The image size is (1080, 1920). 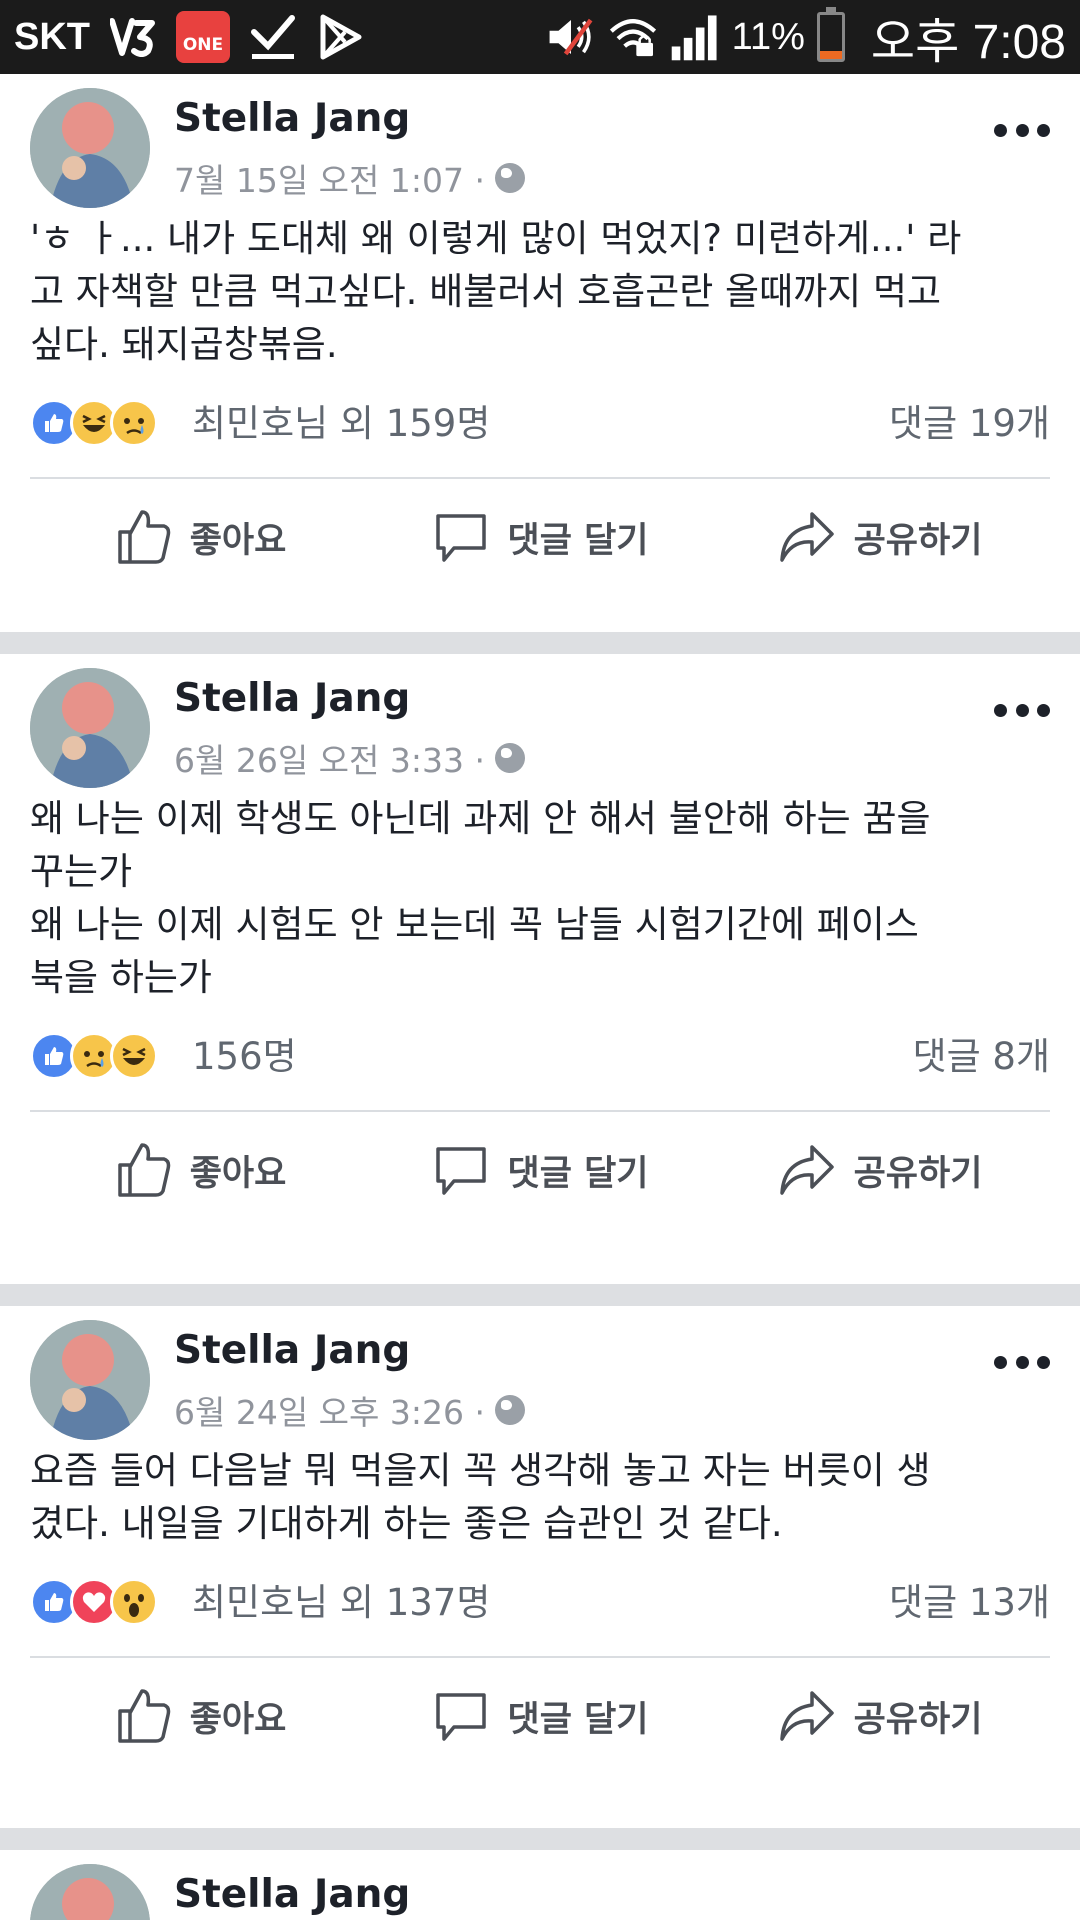 What do you see at coordinates (540, 426) in the screenshot?
I see `post-stats: 최민호님 외 159명 댓글 19개` at bounding box center [540, 426].